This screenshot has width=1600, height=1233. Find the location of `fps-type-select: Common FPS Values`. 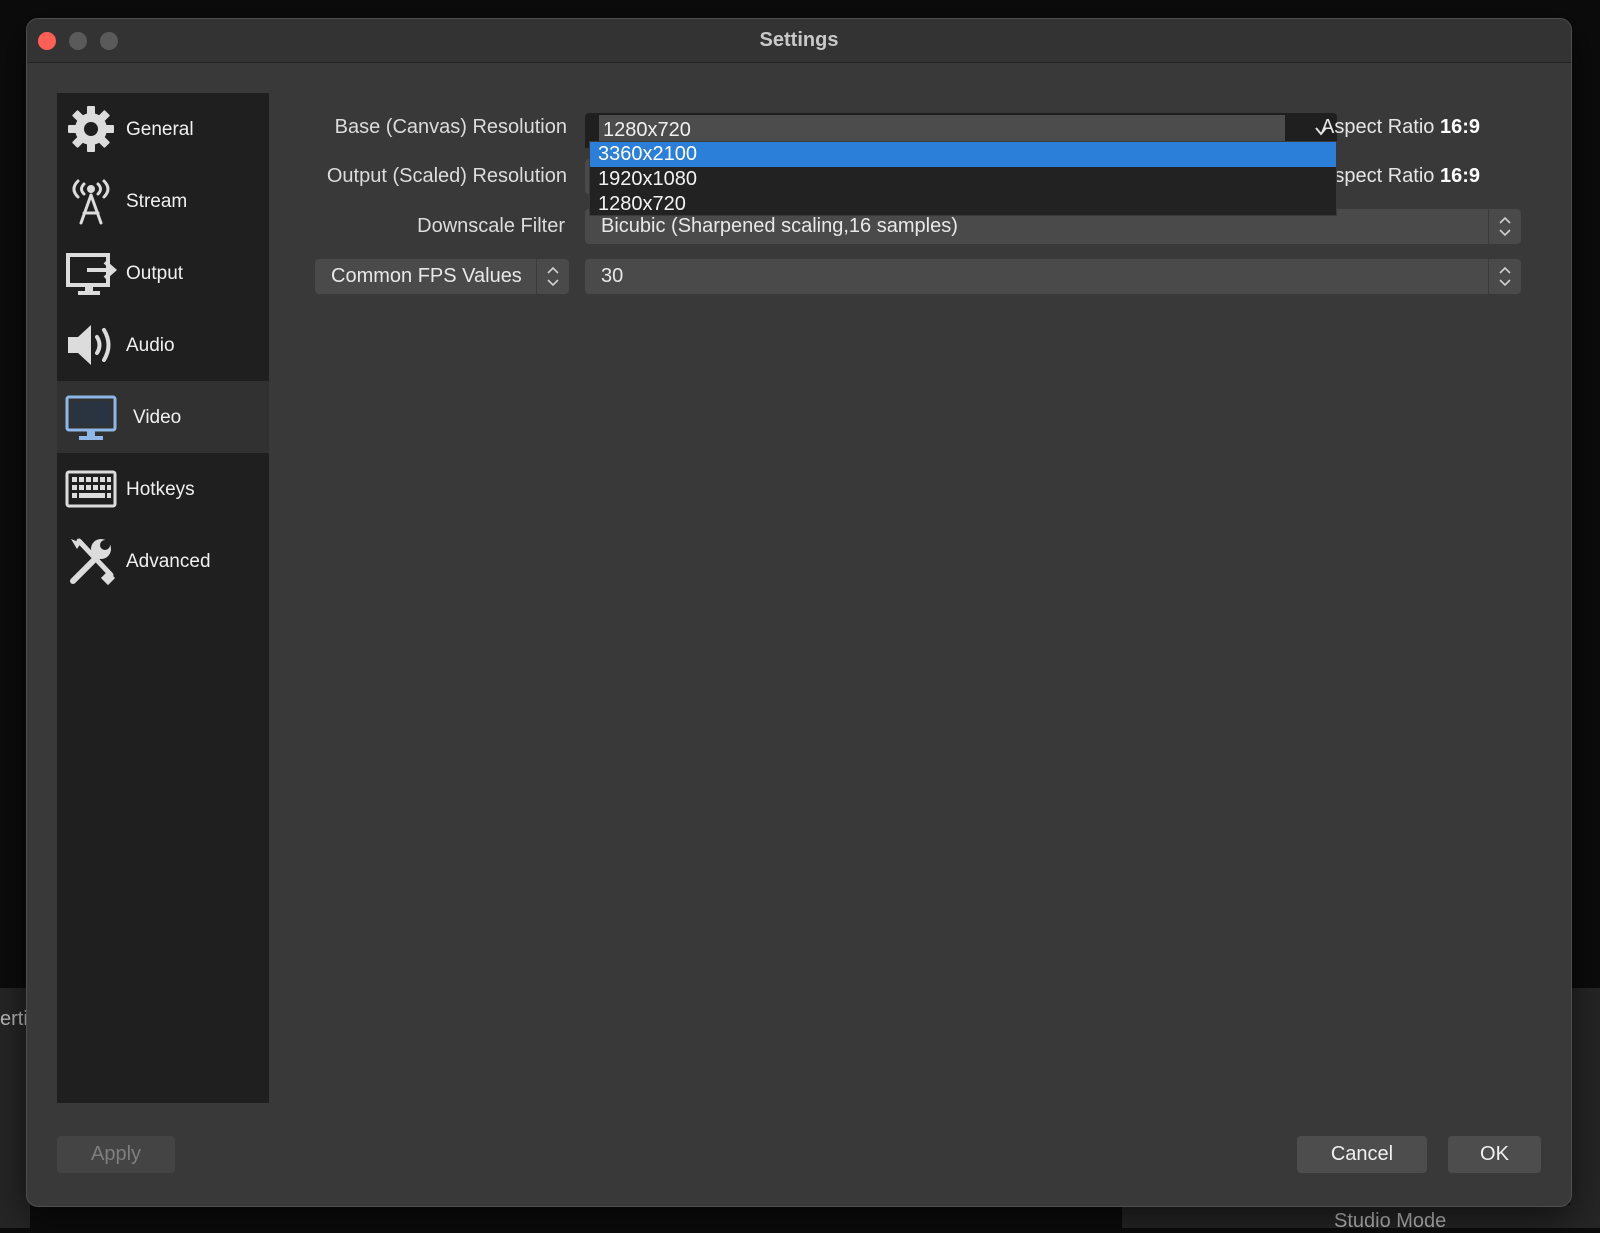

fps-type-select: Common FPS Values is located at coordinates (442, 276).